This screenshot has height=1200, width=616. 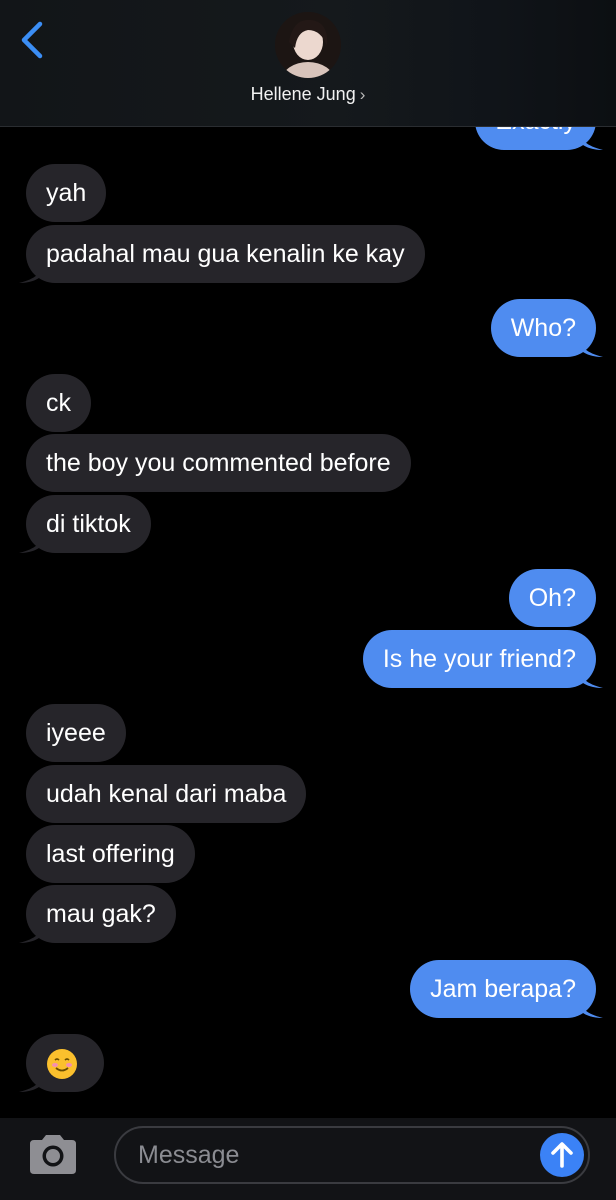 I want to click on message-bubble-incoming: iyeee, so click(x=76, y=733).